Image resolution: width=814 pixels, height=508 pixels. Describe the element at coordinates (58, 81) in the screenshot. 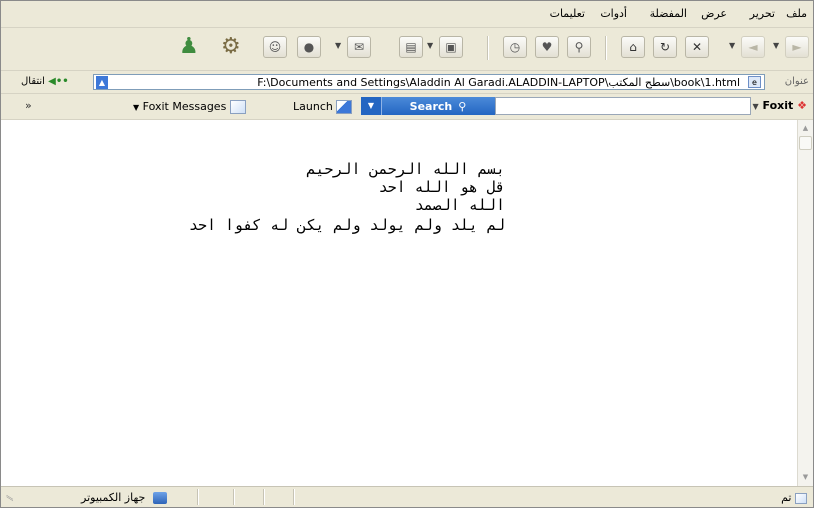

I see `go-arrow-icon: ◀••` at that location.